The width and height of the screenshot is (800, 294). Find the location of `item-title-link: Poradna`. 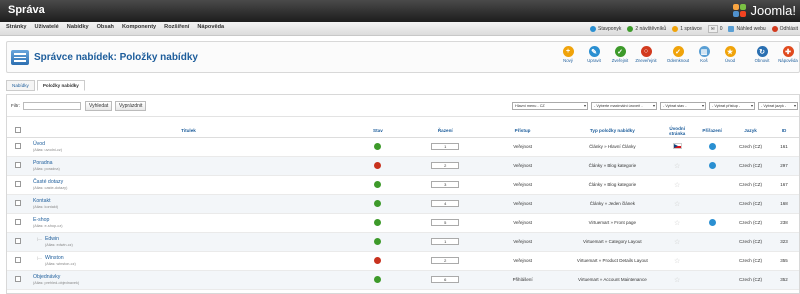

item-title-link: Poradna is located at coordinates (190, 163).